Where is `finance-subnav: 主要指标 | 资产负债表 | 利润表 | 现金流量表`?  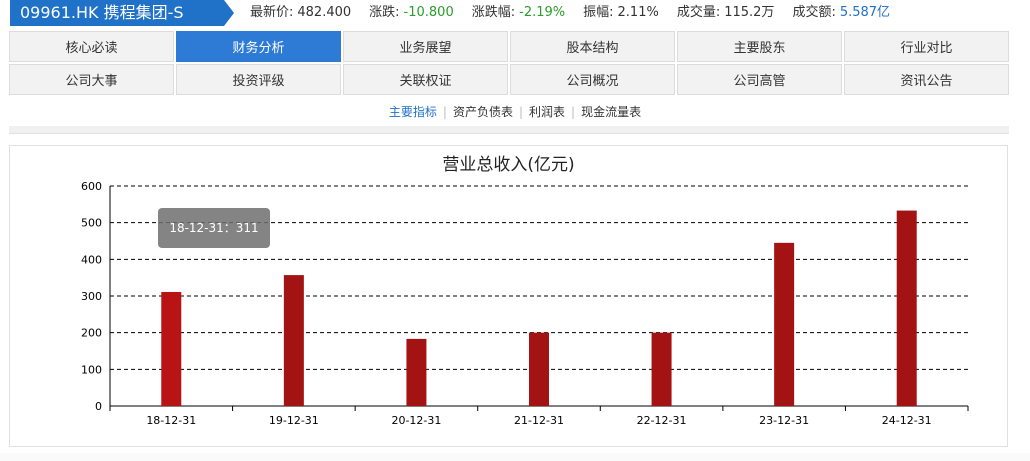
finance-subnav: 主要指标 | 资产负债表 | 利润表 | 现金流量表 is located at coordinates (515, 112).